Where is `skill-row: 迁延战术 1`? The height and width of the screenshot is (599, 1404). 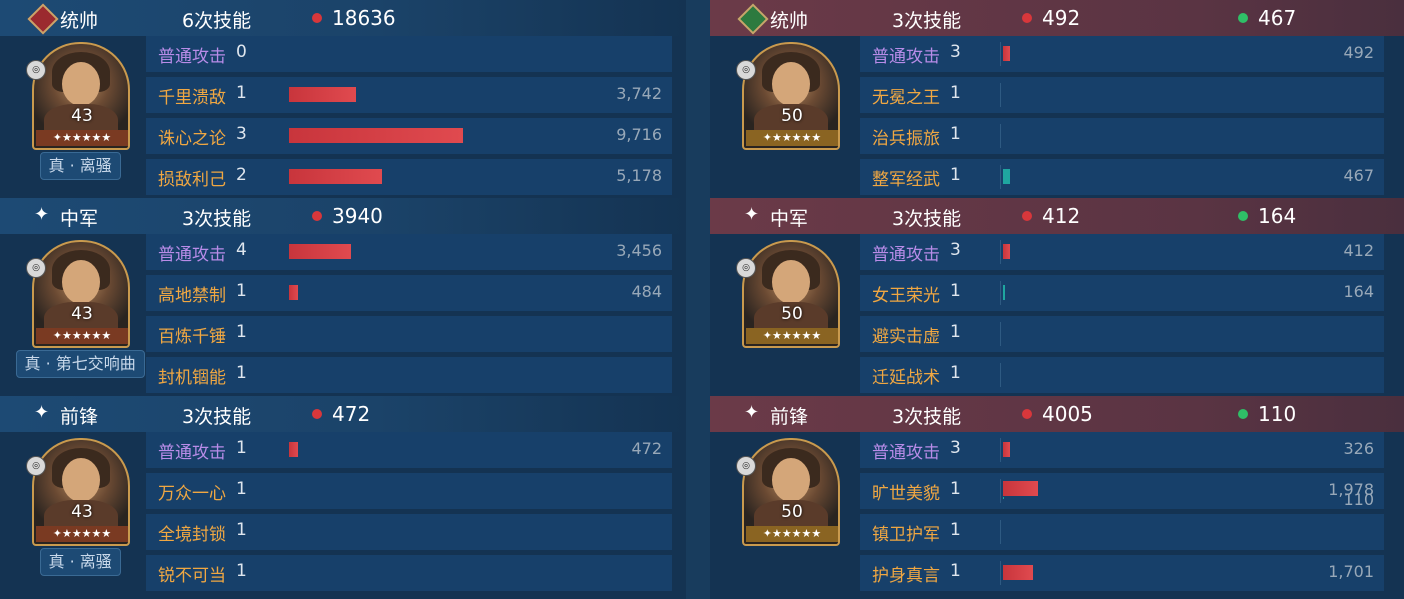
skill-row: 迁延战术 1 is located at coordinates (1122, 375).